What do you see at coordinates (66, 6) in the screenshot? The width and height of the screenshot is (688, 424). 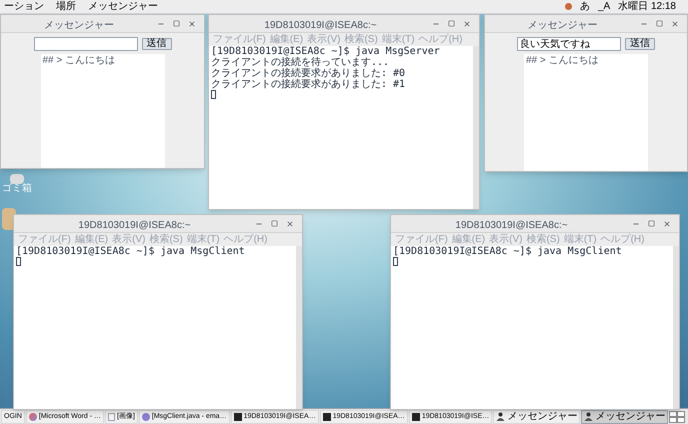 I see `top-menu-item: 場所` at bounding box center [66, 6].